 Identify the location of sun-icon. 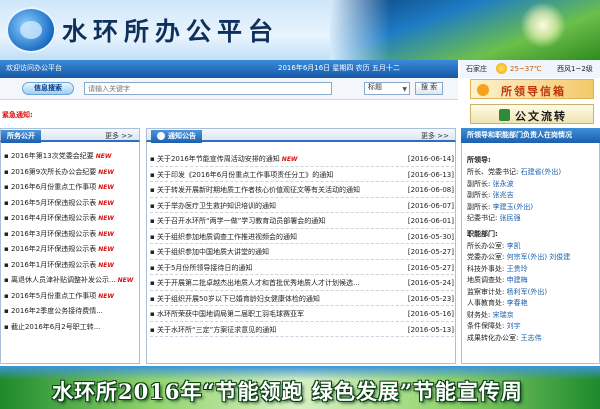
(501, 68).